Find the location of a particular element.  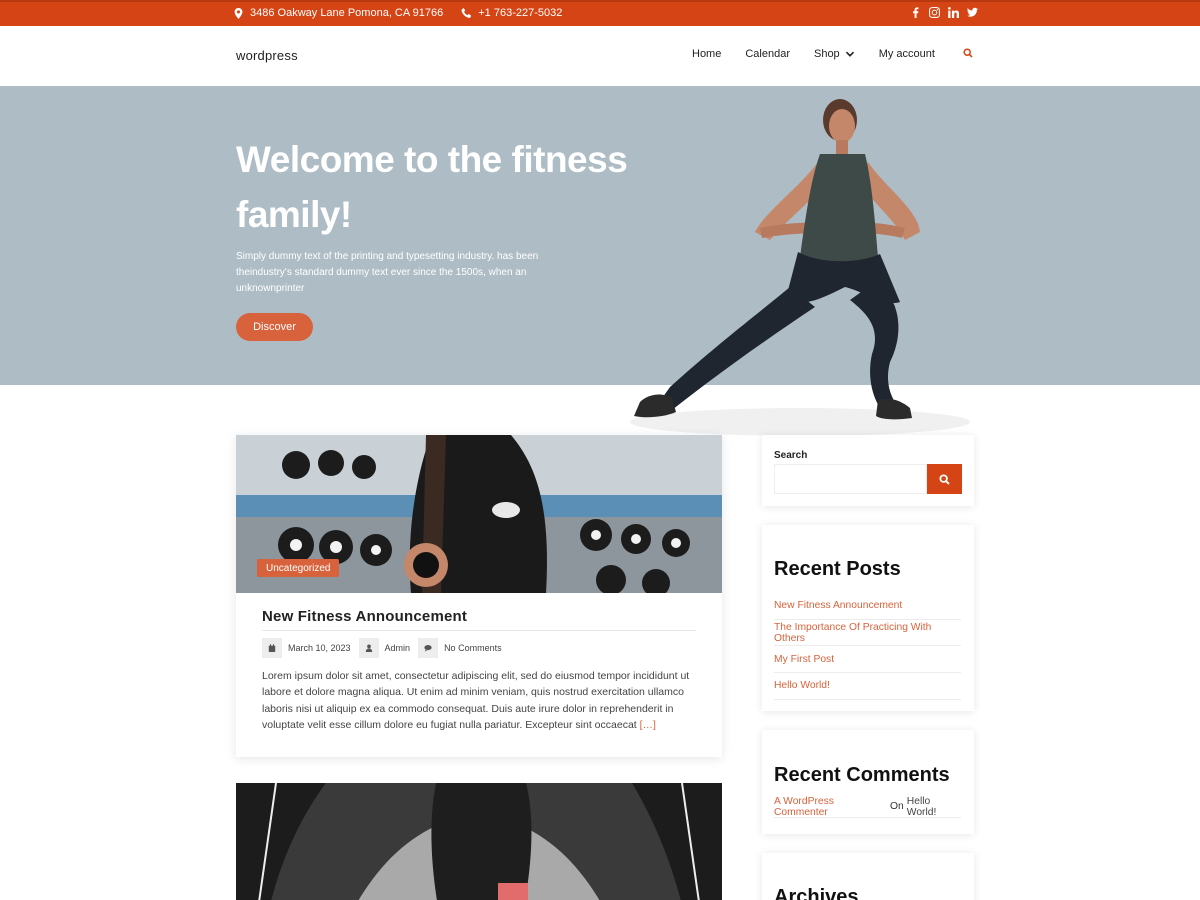

nav-item-home: Home is located at coordinates (706, 54).